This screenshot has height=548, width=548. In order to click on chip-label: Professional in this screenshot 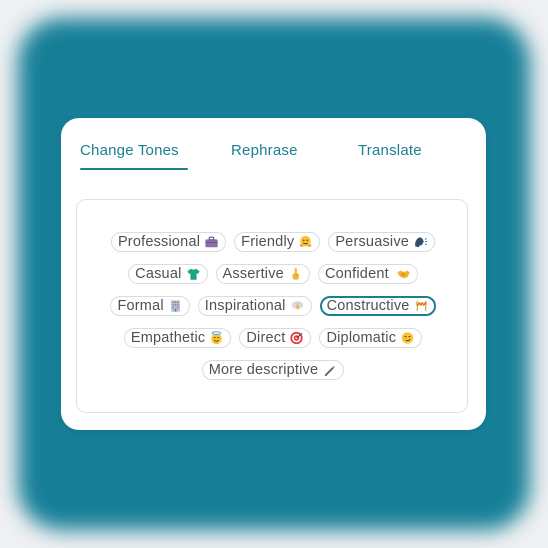, I will do `click(159, 242)`.